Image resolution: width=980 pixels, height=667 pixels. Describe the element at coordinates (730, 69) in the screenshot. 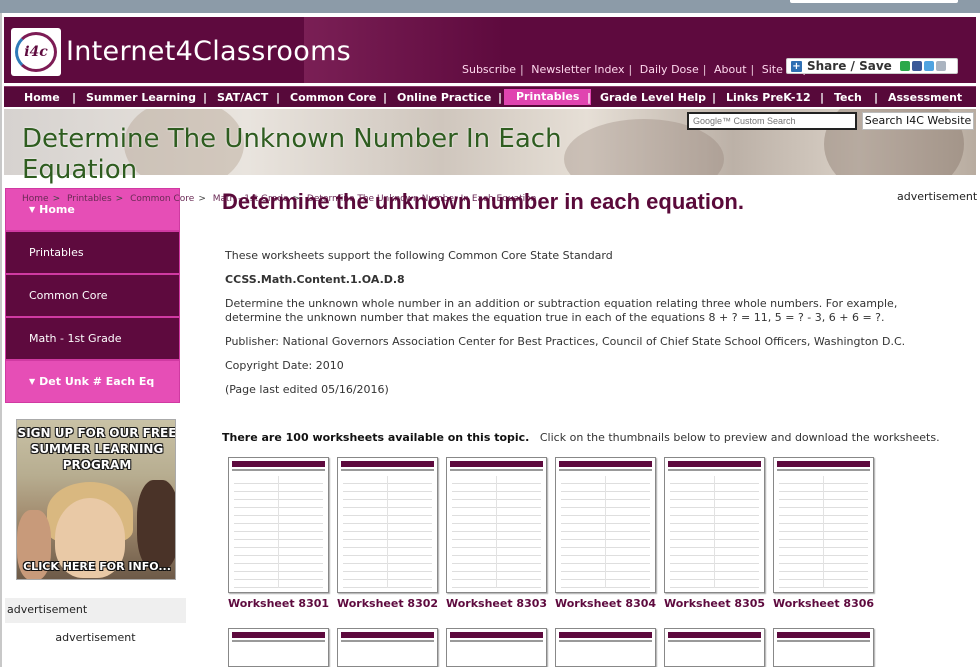

I see `top-link-about: About` at that location.